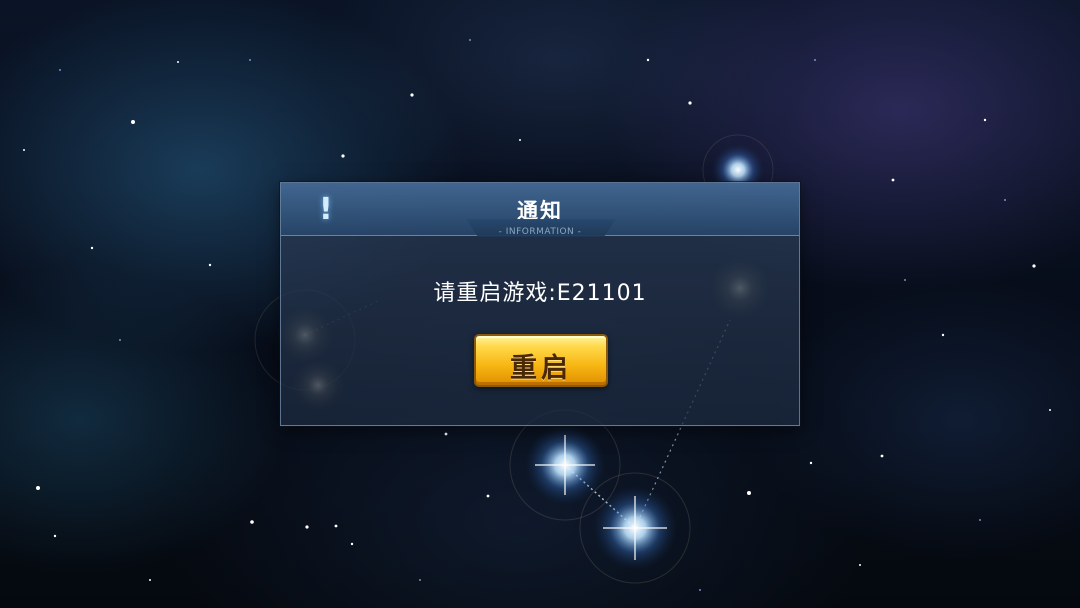 This screenshot has height=608, width=1080. What do you see at coordinates (541, 368) in the screenshot?
I see `restart-button-label: 重启` at bounding box center [541, 368].